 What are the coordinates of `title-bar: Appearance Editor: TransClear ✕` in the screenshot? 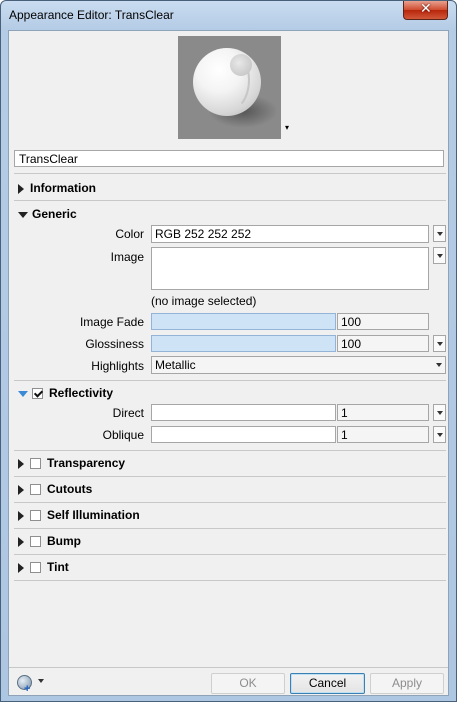 It's located at (228, 15).